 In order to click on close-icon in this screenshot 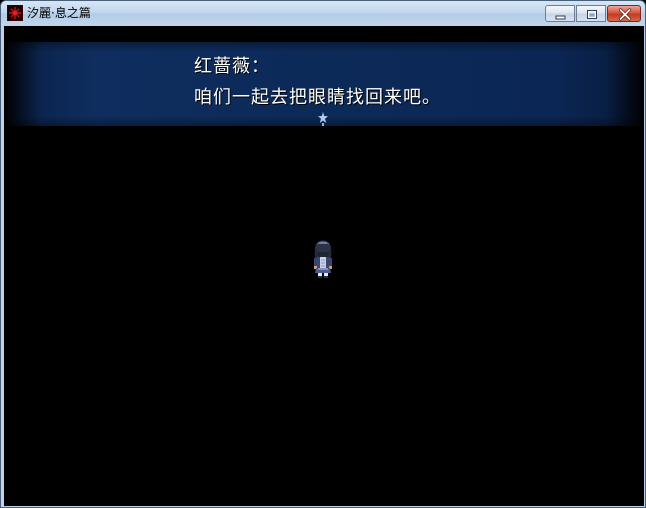, I will do `click(625, 14)`.